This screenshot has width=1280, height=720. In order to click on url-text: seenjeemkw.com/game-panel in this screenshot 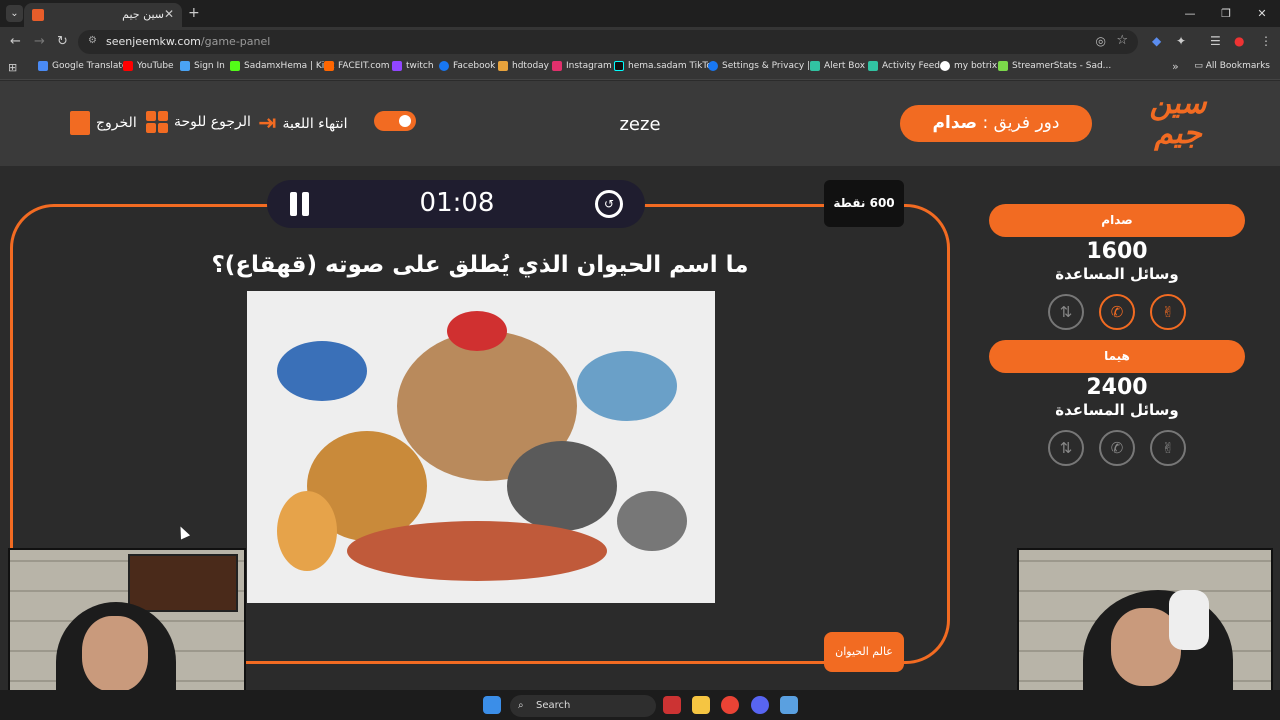, I will do `click(188, 41)`.